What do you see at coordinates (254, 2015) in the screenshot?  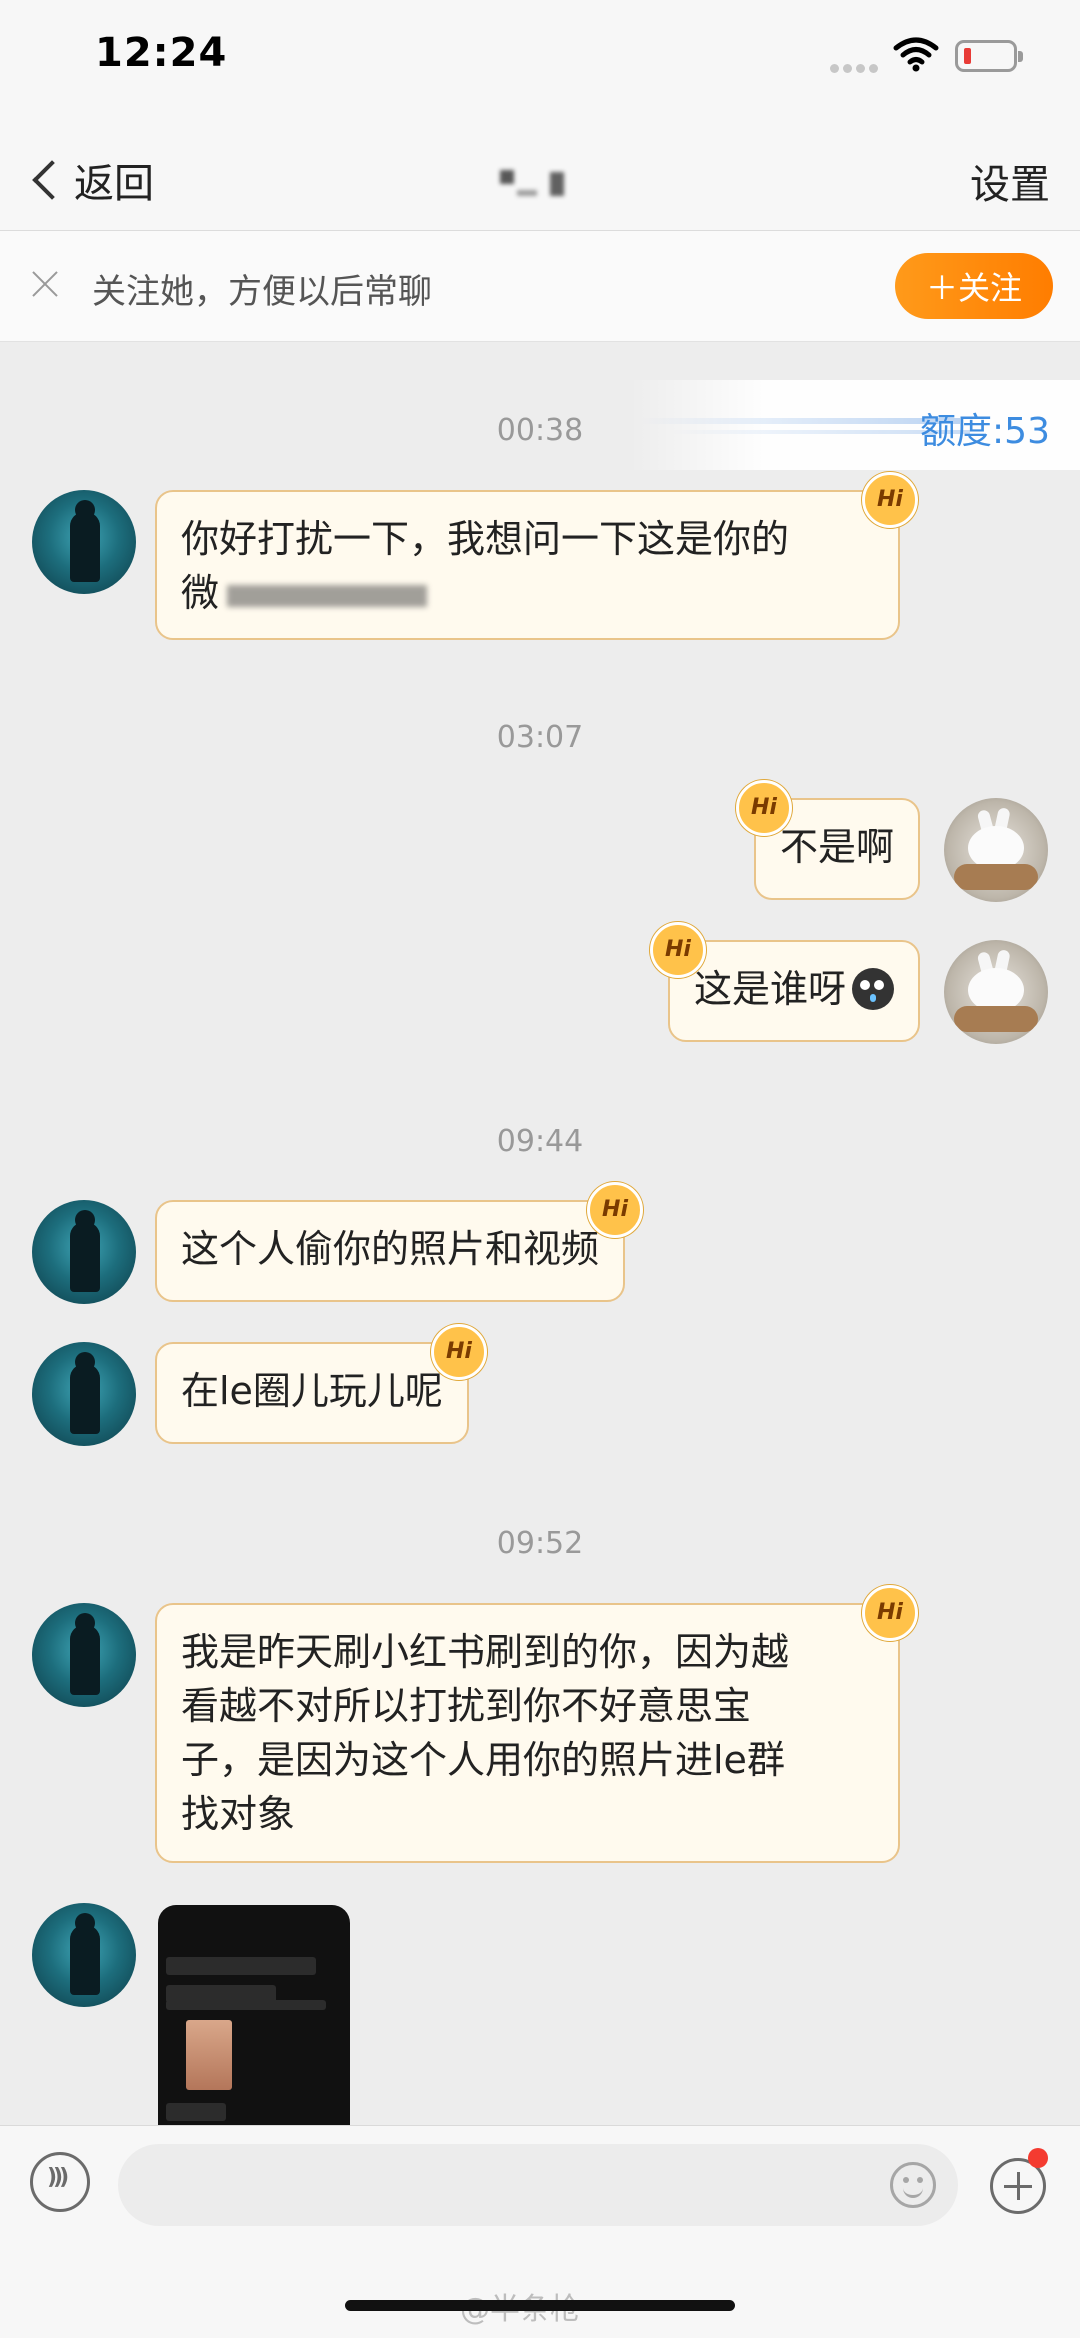 I see `image-message` at bounding box center [254, 2015].